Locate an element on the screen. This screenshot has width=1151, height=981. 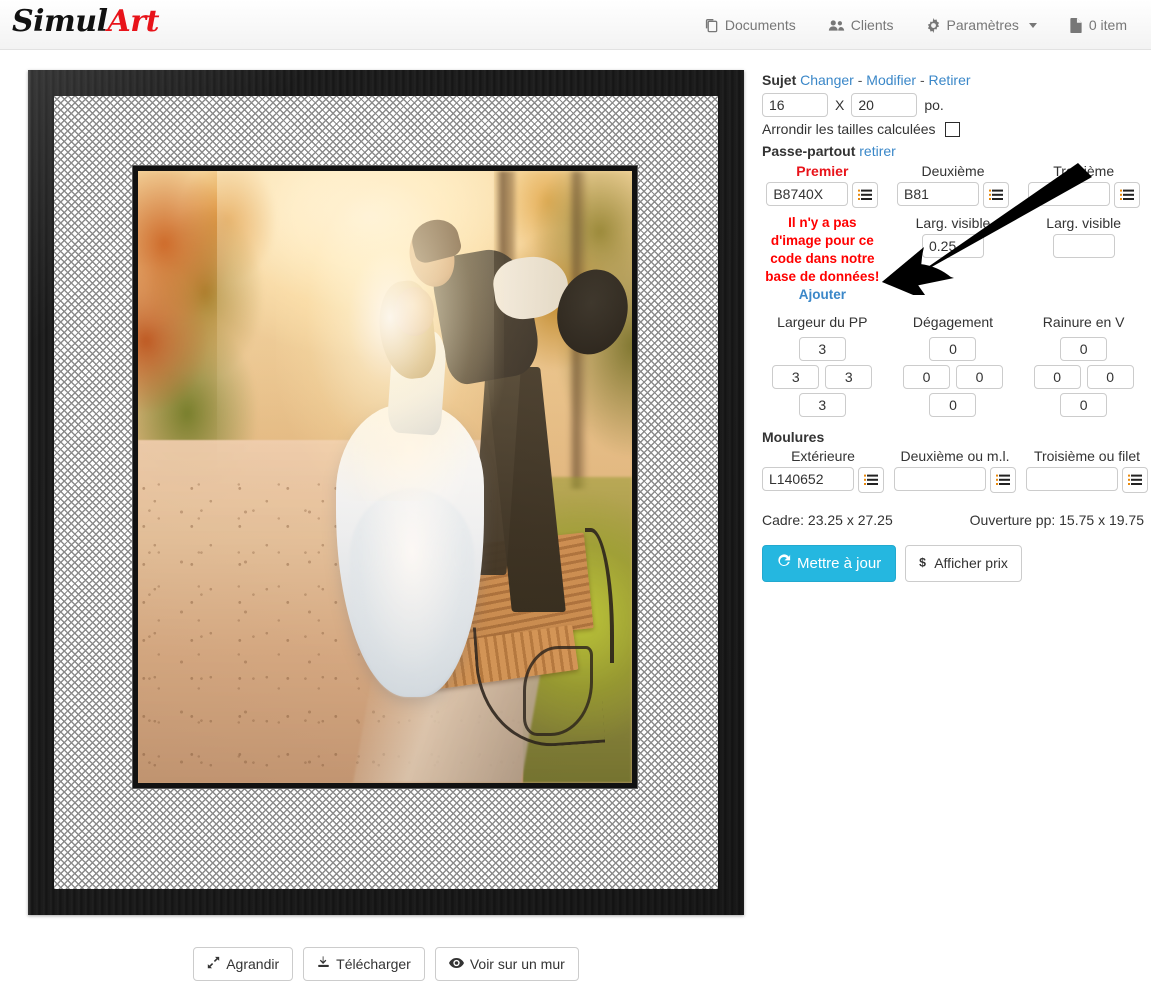
mat-column-third: Troisième Larg. visible is located at coordinates (1083, 233).